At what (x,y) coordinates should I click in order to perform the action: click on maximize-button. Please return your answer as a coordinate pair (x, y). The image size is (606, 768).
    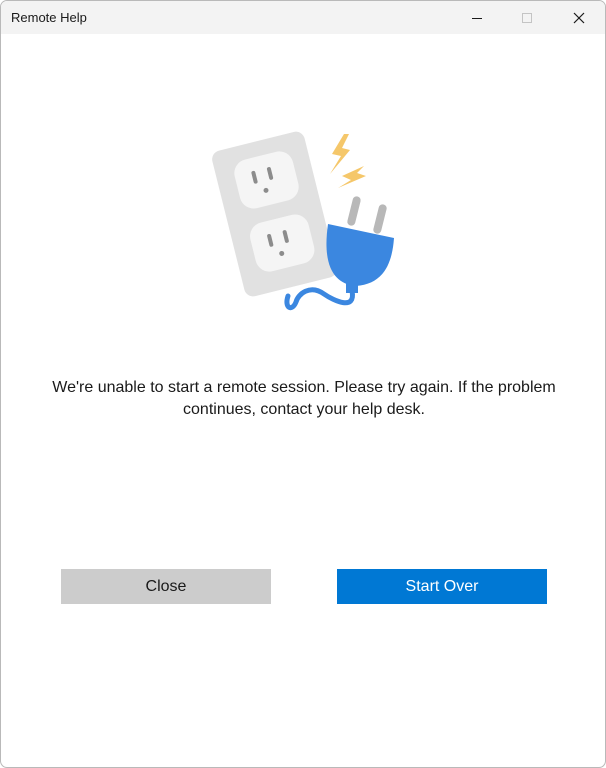
    Looking at the image, I should click on (527, 17).